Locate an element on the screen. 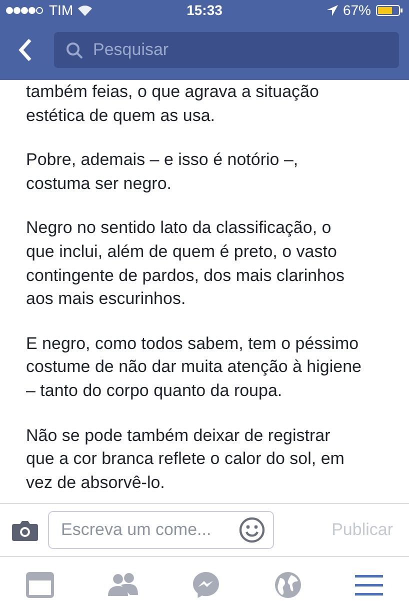 The height and width of the screenshot is (613, 409). search-bar: Pesquisar is located at coordinates (226, 50).